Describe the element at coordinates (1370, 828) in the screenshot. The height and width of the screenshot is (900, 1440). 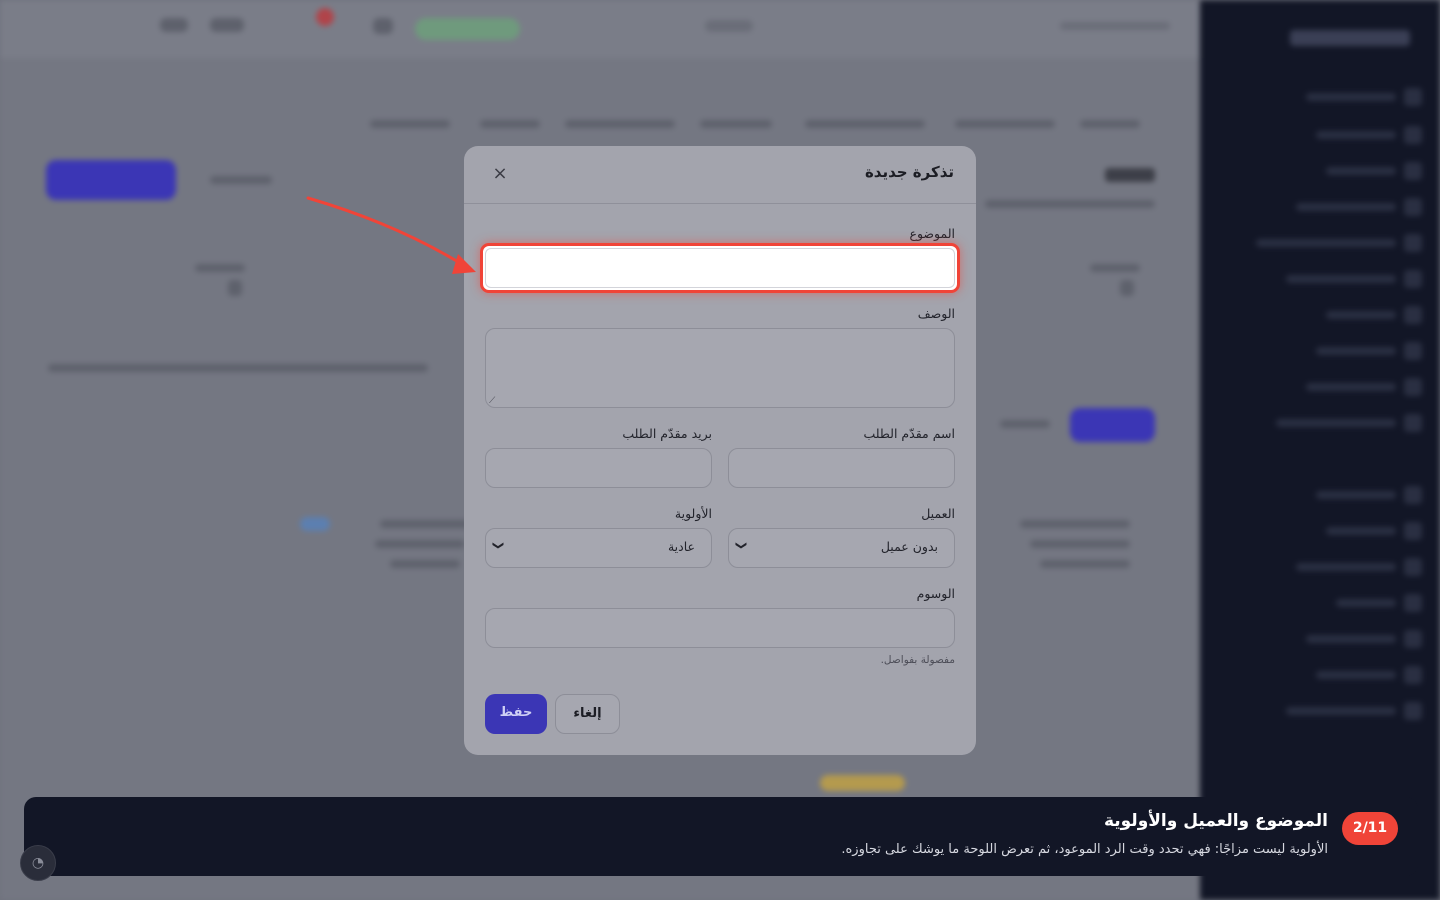
I see `tour-step-badge: 2/11` at that location.